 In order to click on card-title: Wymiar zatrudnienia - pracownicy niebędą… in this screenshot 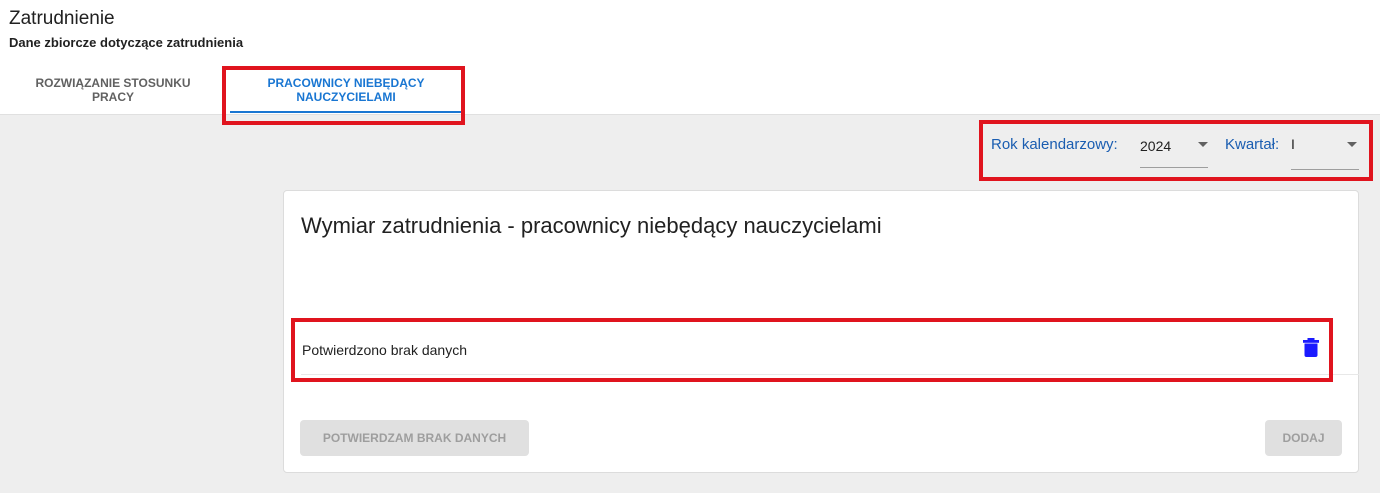, I will do `click(591, 225)`.